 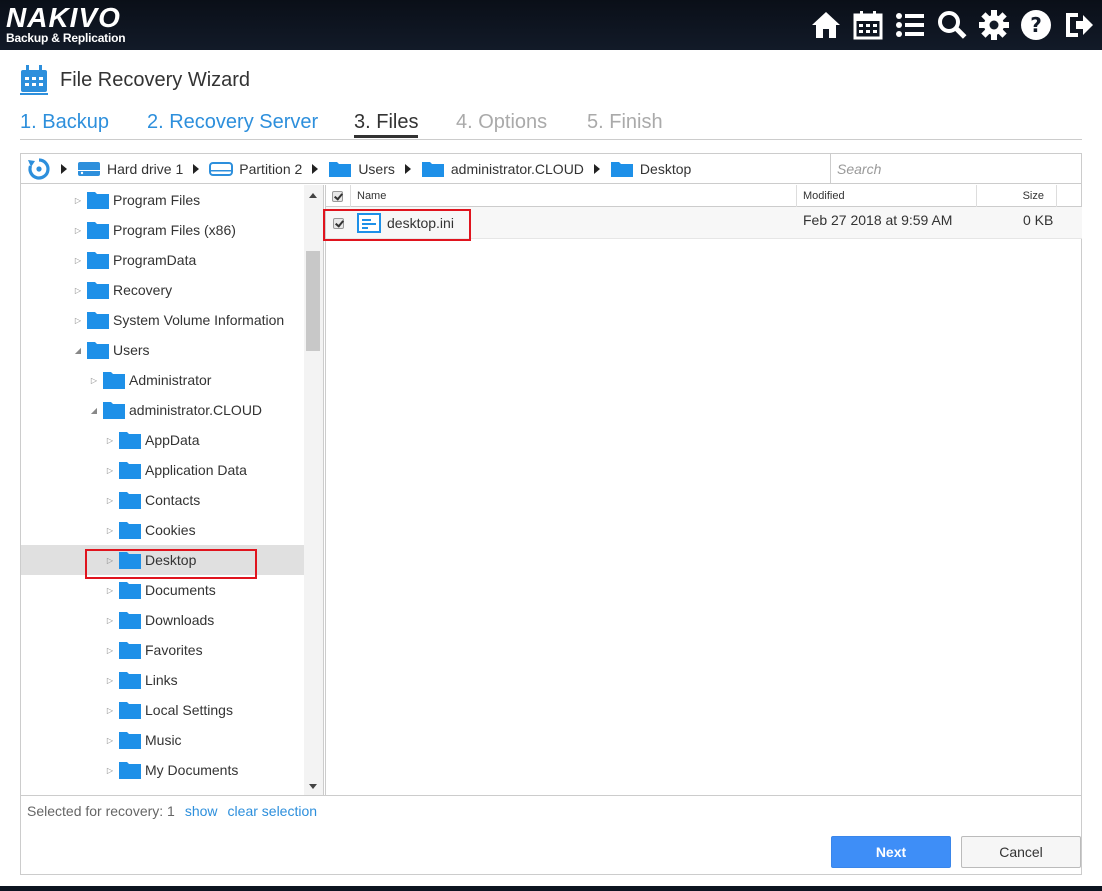 I want to click on step-finish: 5. Finish, so click(x=625, y=122).